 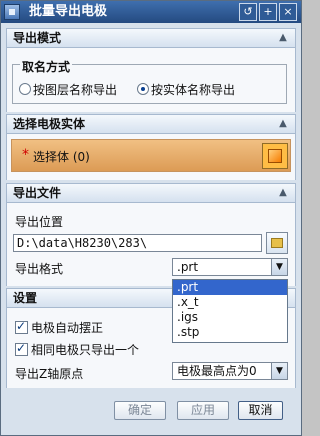 What do you see at coordinates (230, 287) in the screenshot?
I see `format-option-prt: .prt` at bounding box center [230, 287].